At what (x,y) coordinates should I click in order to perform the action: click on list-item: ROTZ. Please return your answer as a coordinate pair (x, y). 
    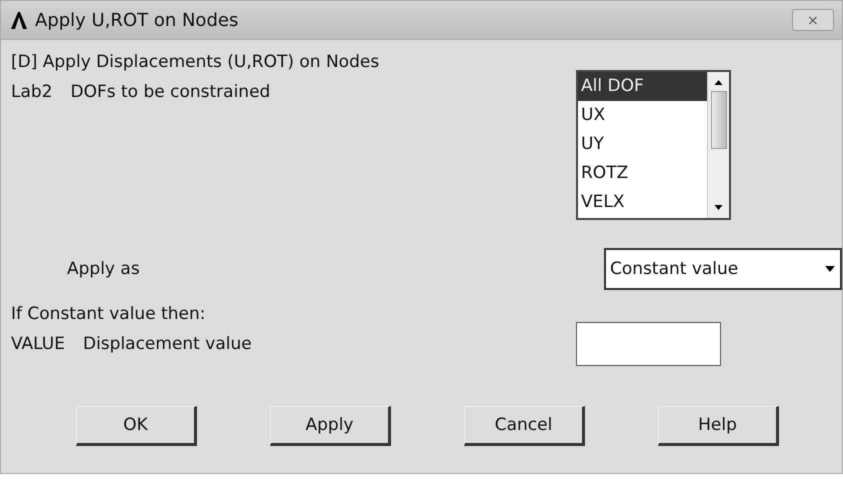
    Looking at the image, I should click on (642, 173).